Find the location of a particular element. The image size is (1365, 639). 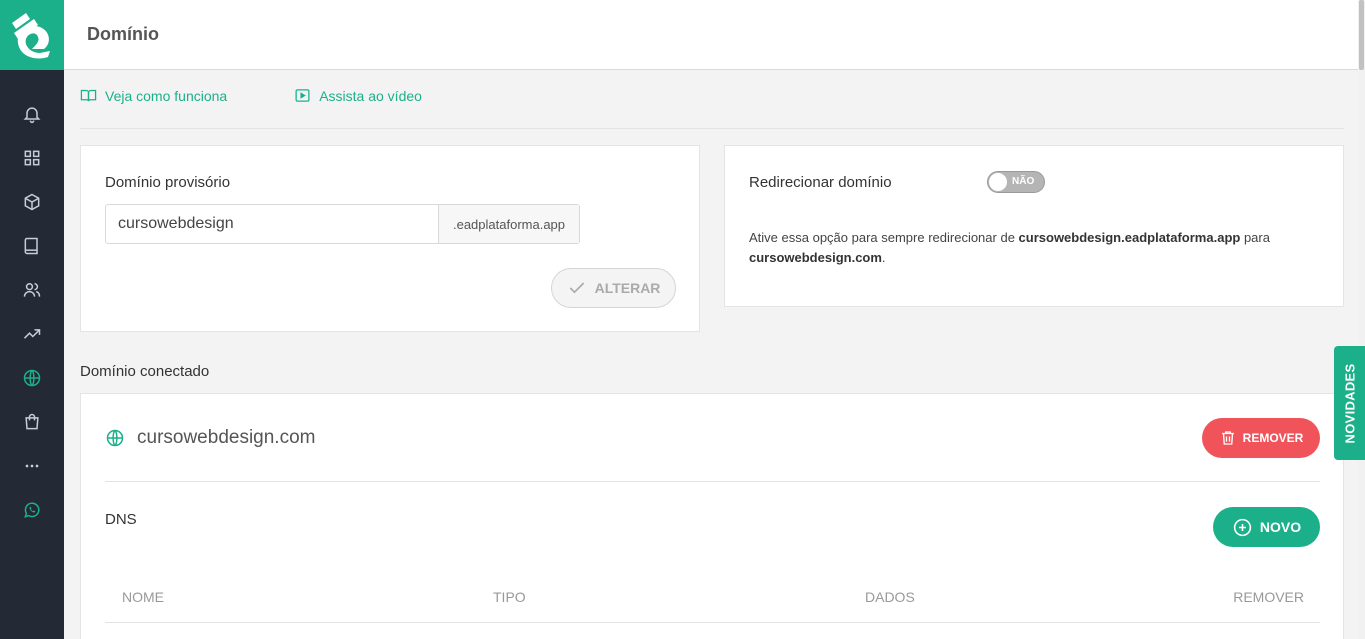

sidebar-item-more is located at coordinates (32, 466).